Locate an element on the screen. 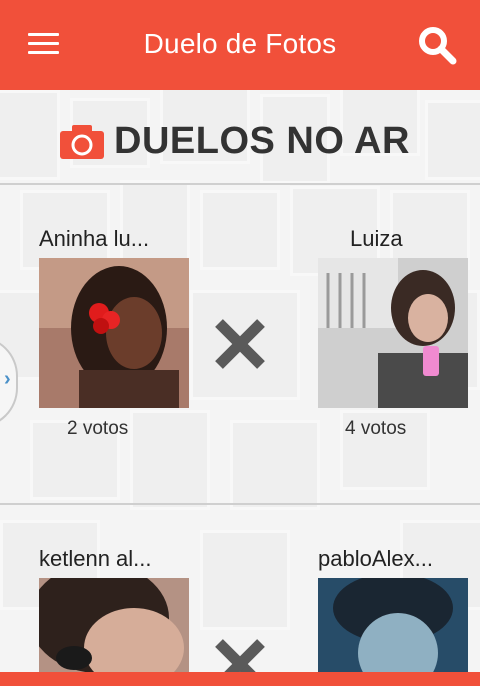  search-icon is located at coordinates (438, 46).